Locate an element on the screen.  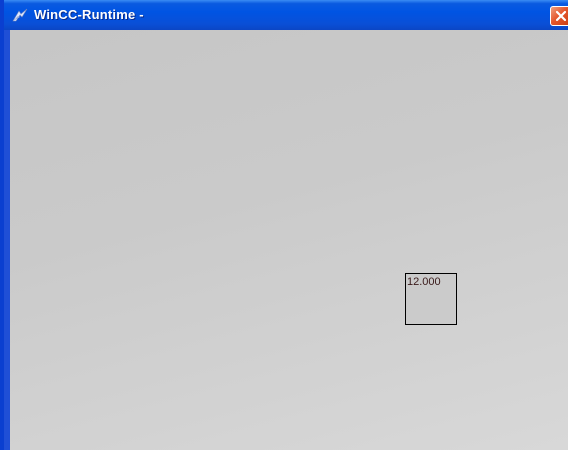
close-icon is located at coordinates (561, 16).